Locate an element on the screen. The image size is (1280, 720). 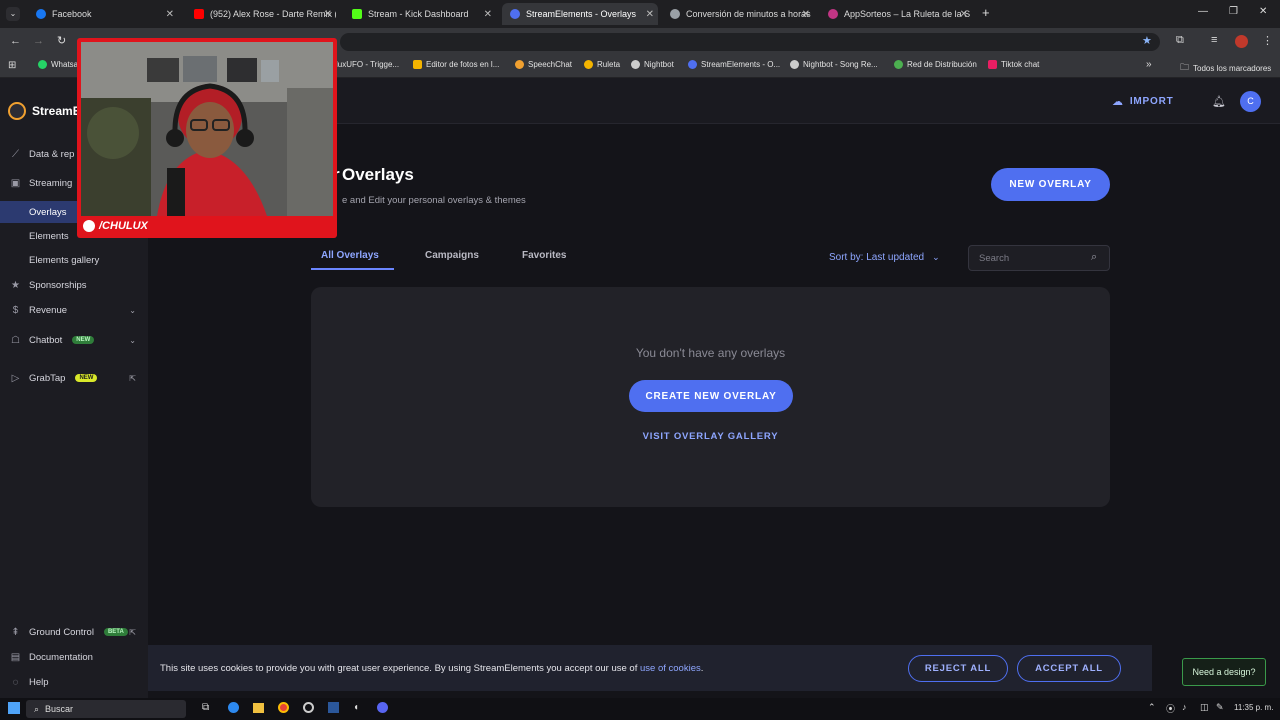
taskbar: ⌕ Buscar ⧉ ◖ ⌃ ⦿ ♪ ◫ ✎ 11:35 p. m. is located at coordinates (640, 709).